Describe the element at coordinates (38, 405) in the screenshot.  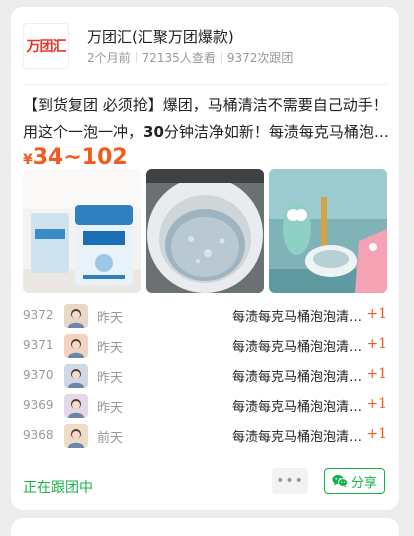
I see `order-number: 9369` at that location.